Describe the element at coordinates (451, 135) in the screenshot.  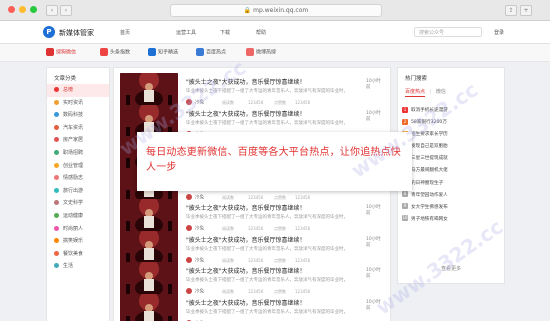
I see `hot-item: 3招生要求家长学历` at that location.